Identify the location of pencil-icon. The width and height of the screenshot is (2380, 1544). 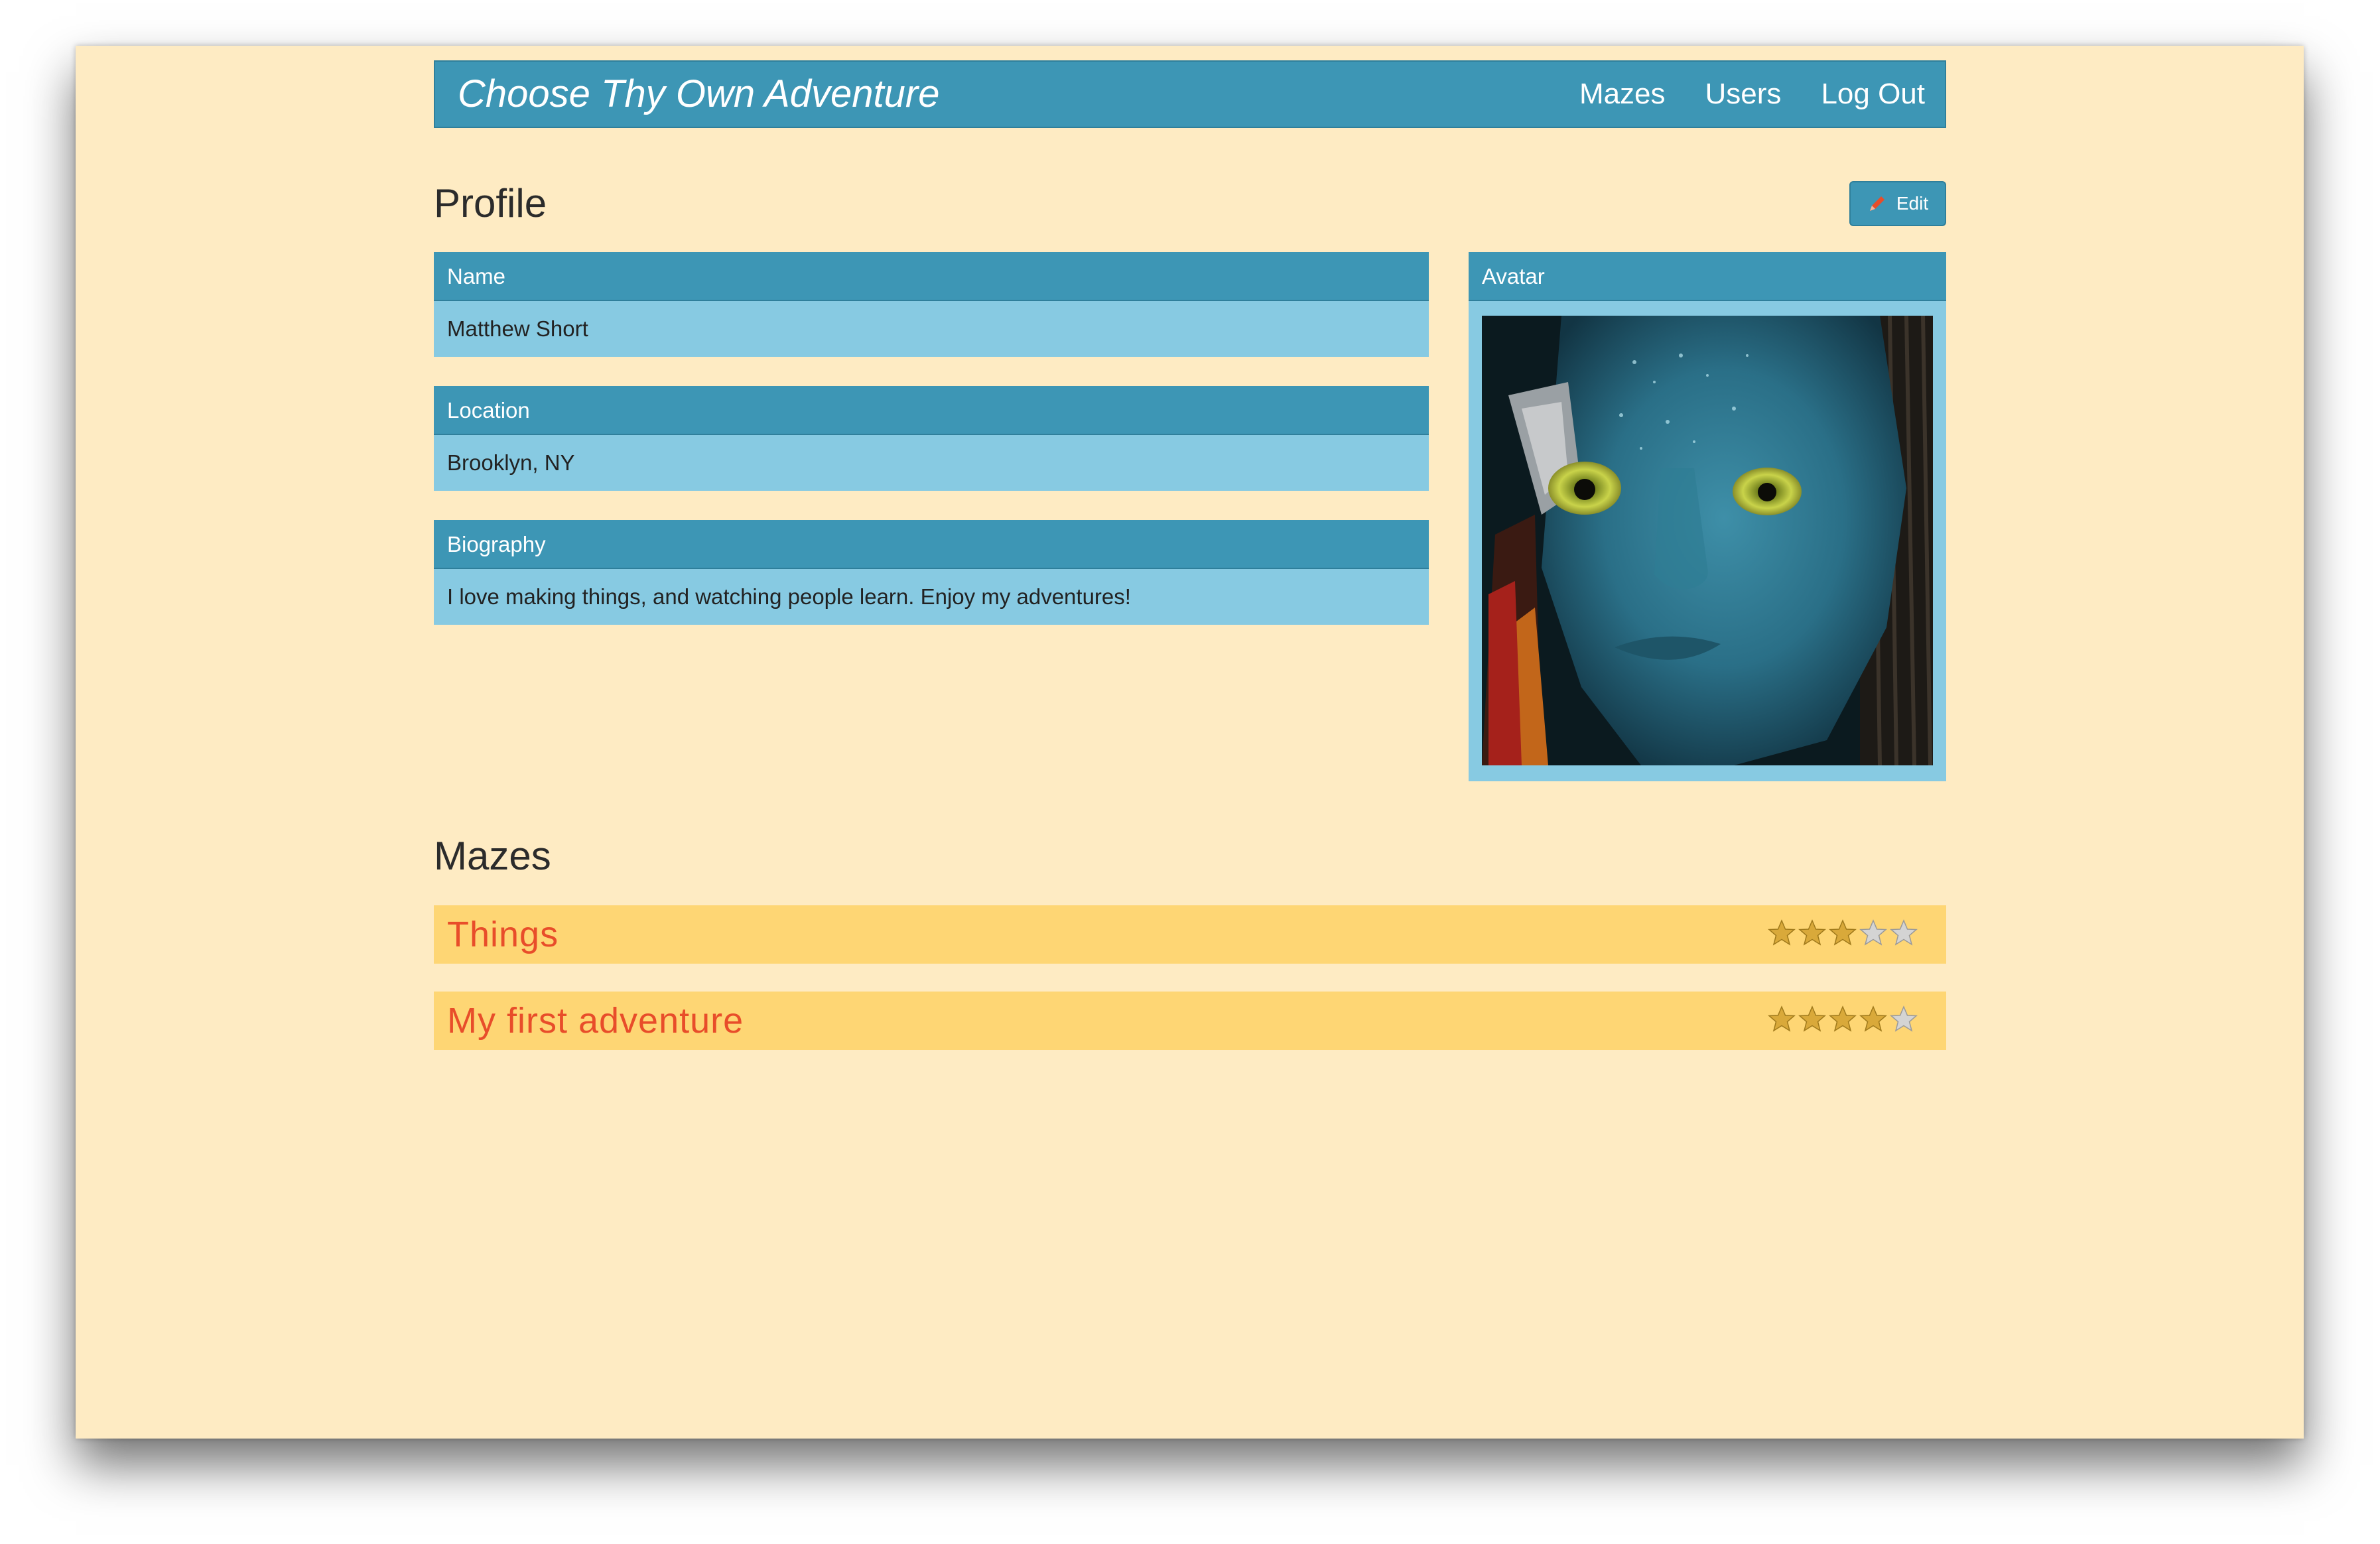
(1876, 203).